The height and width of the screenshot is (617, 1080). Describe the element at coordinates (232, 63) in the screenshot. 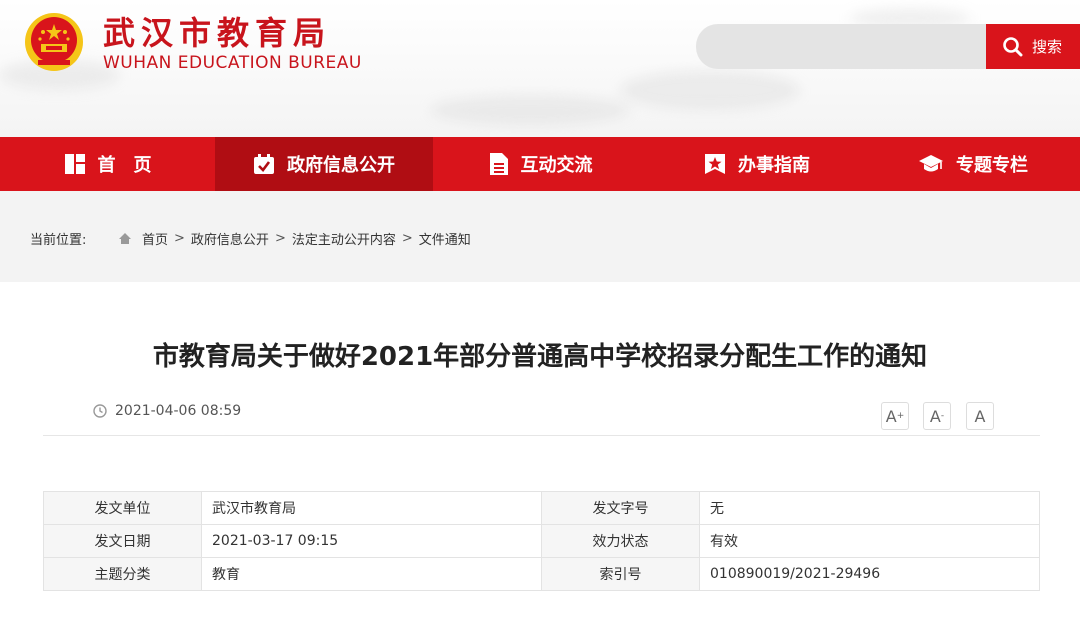

I see `site-subtitle: WUHAN EDUCATION BUREAU` at that location.